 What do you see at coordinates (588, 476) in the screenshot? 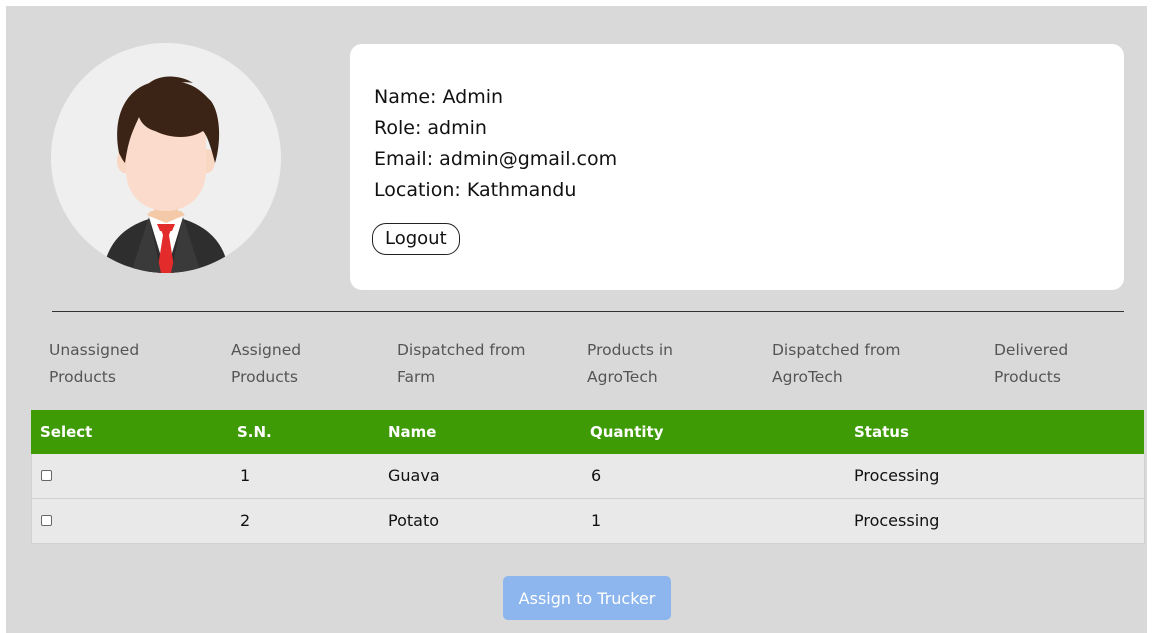
I see `table-row: 1 Guava 6 Processing` at bounding box center [588, 476].